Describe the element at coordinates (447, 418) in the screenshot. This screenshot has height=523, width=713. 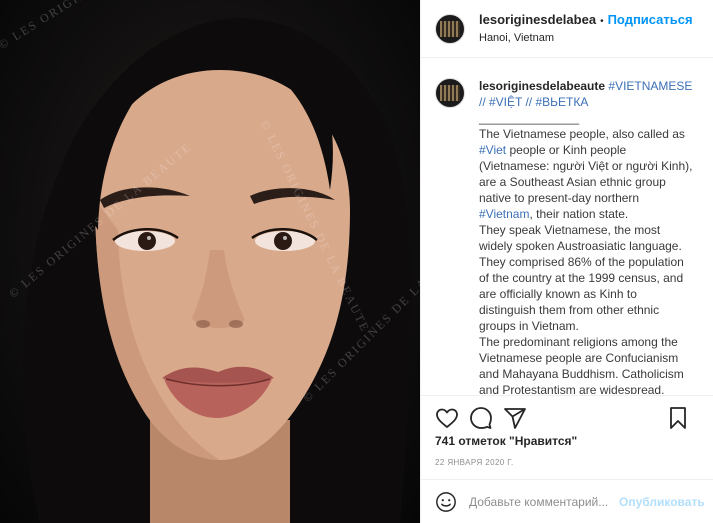
I see `heart-icon` at that location.